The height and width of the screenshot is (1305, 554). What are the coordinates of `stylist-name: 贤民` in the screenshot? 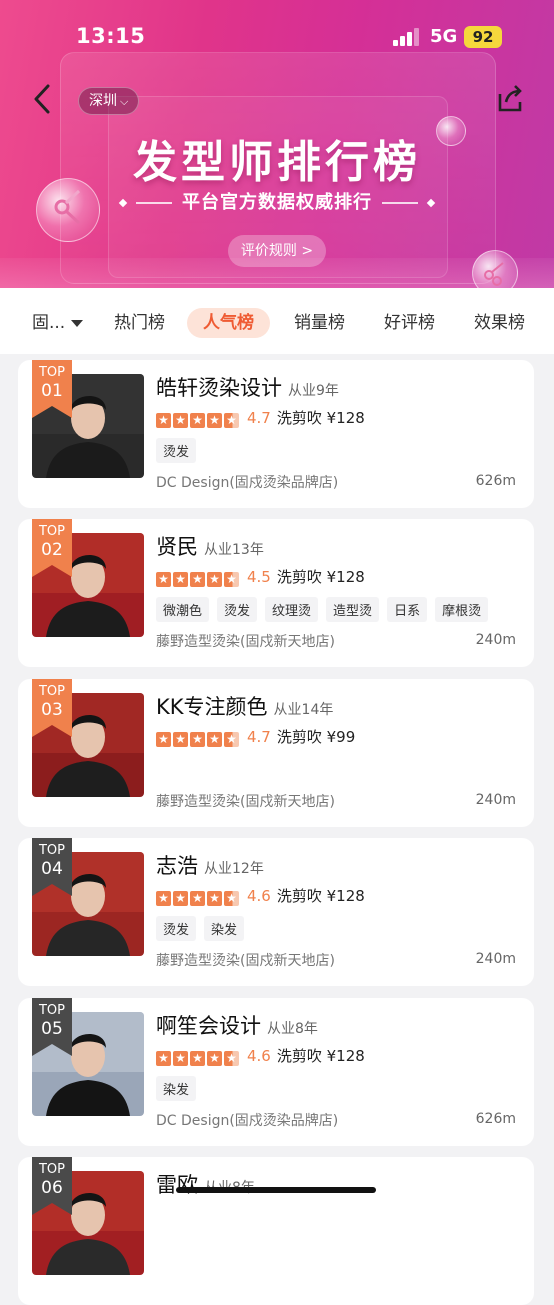 It's located at (177, 547).